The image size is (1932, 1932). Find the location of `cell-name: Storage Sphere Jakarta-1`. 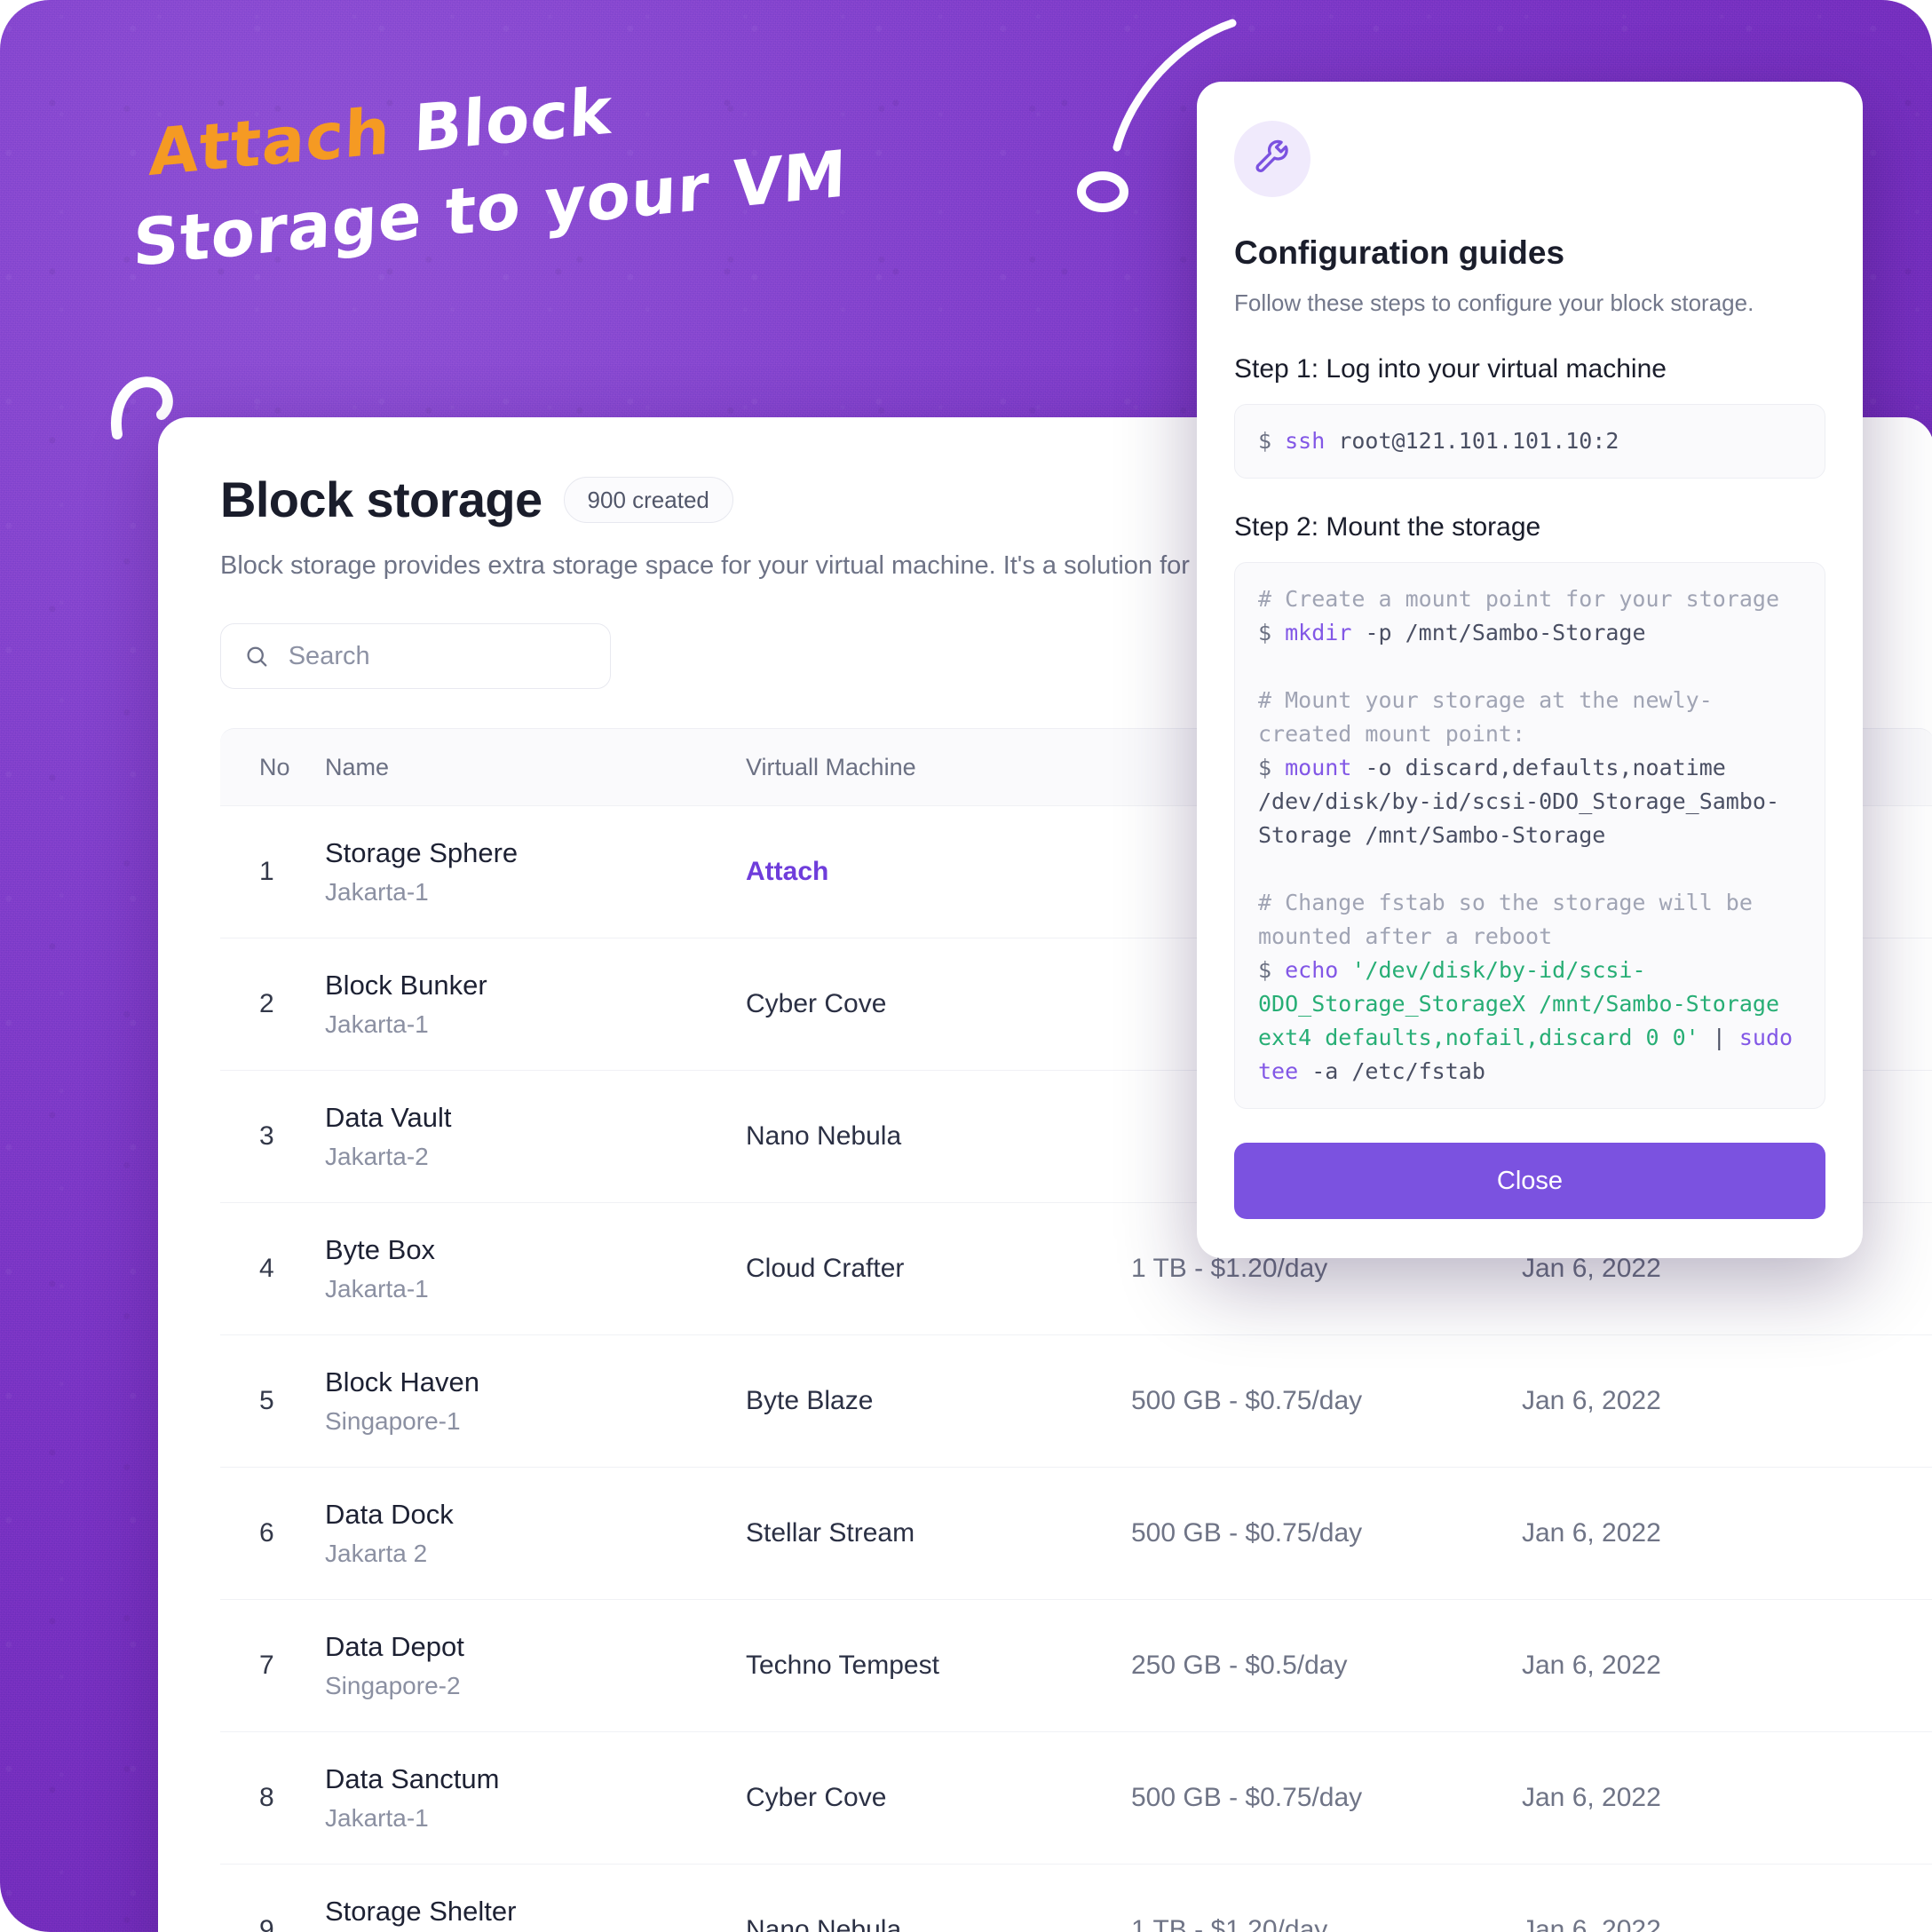

cell-name: Storage Sphere Jakarta-1 is located at coordinates (535, 872).